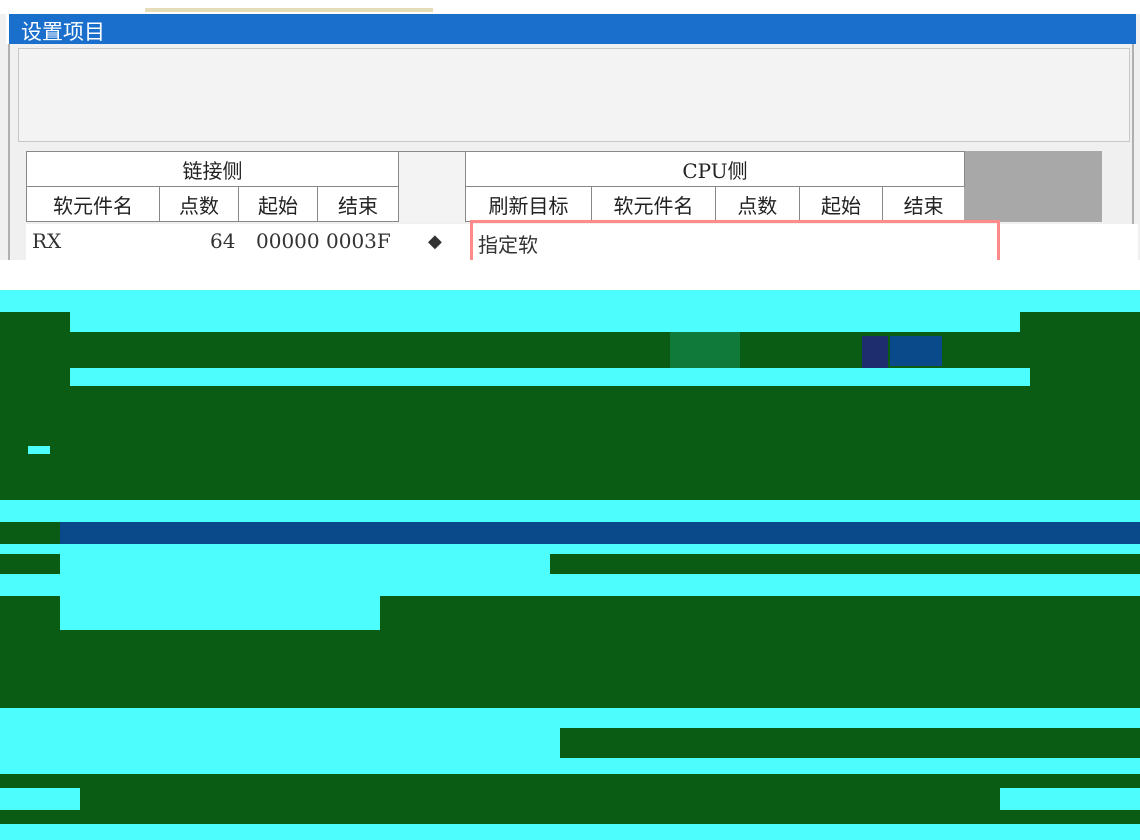 This screenshot has width=1140, height=840. Describe the element at coordinates (653, 204) in the screenshot. I see `col-cpu-device-name: 软元件名` at that location.